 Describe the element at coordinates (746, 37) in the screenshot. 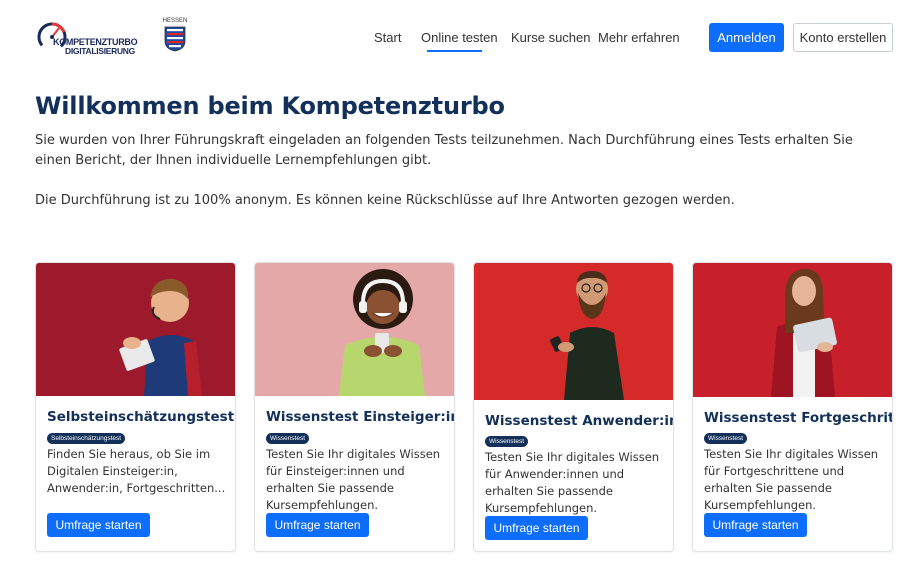

I see `login-button: Anmelden` at that location.